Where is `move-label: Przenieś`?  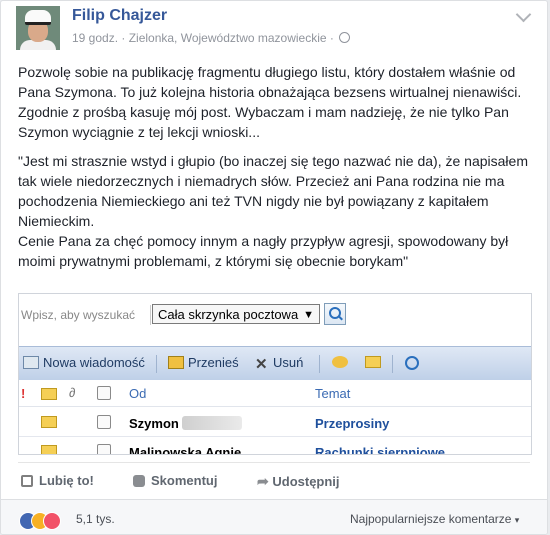
move-label: Przenieś is located at coordinates (213, 362).